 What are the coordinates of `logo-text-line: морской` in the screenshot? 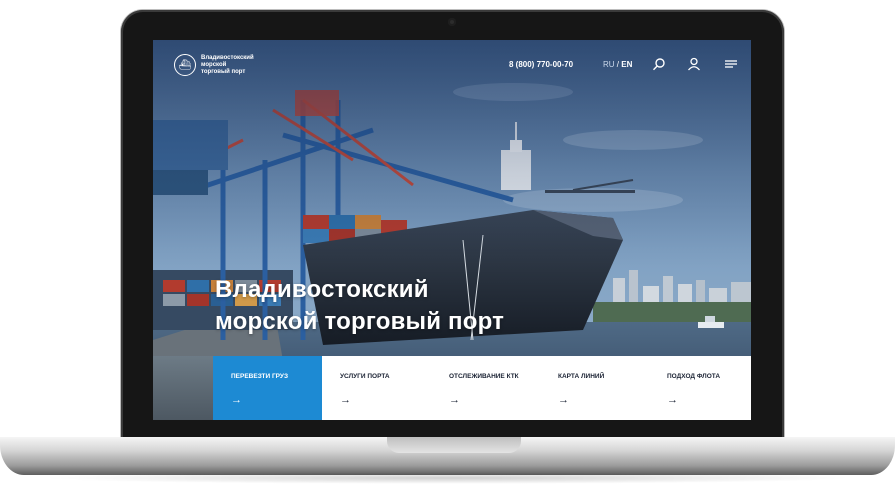 It's located at (214, 64).